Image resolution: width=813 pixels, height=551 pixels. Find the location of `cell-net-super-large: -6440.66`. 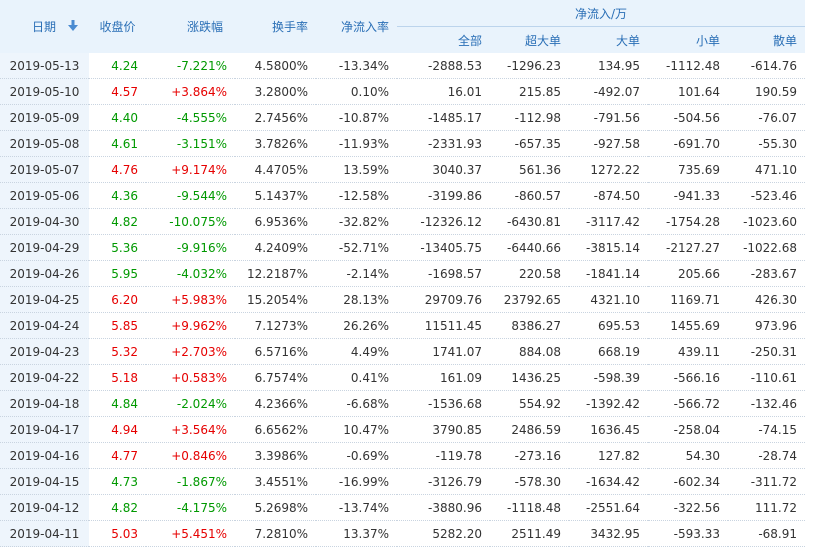

cell-net-super-large: -6440.66 is located at coordinates (529, 247).